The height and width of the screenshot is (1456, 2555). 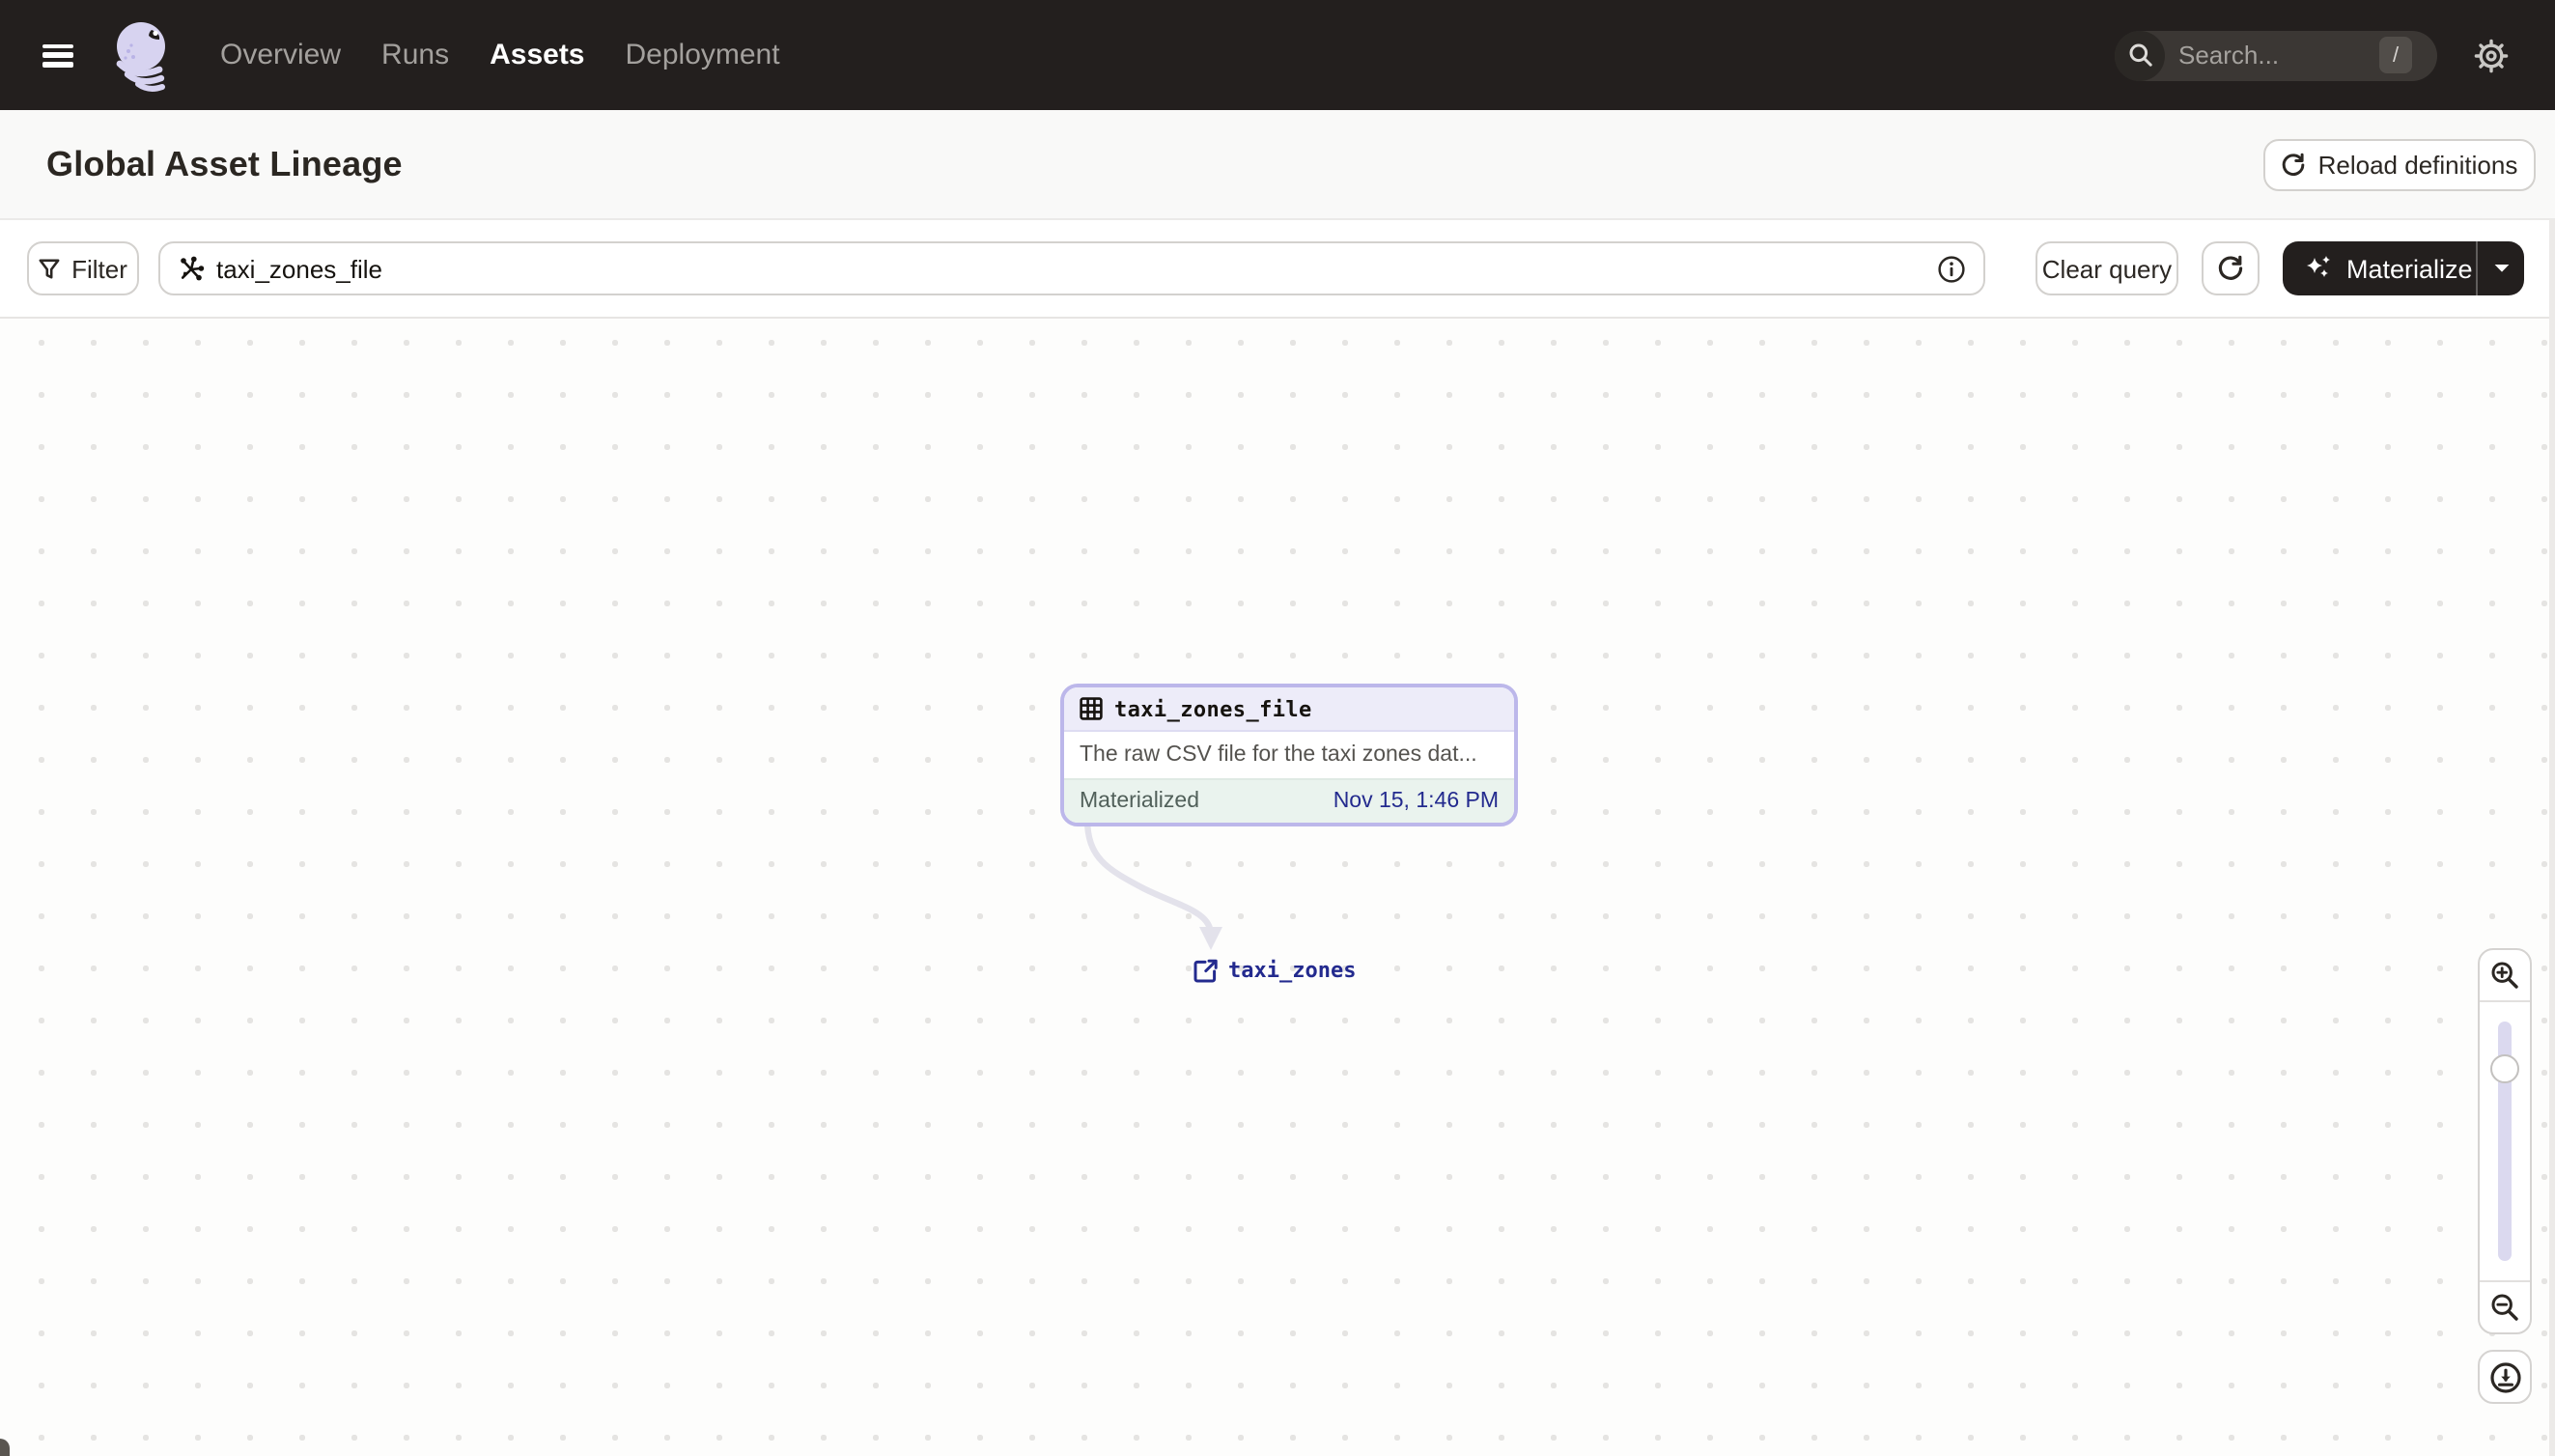 I want to click on nav-tab-assets: Assets, so click(x=537, y=55).